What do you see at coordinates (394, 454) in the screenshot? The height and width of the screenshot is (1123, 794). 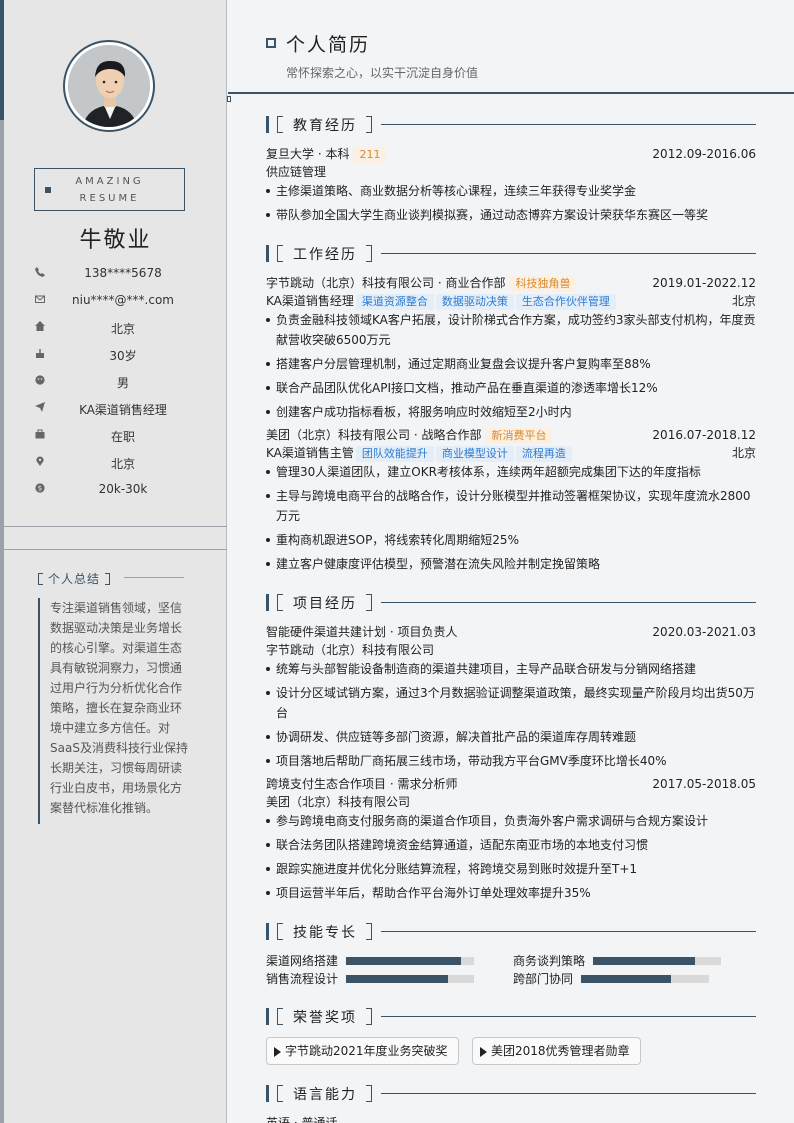 I see `skill-tag: 团队效能提升` at bounding box center [394, 454].